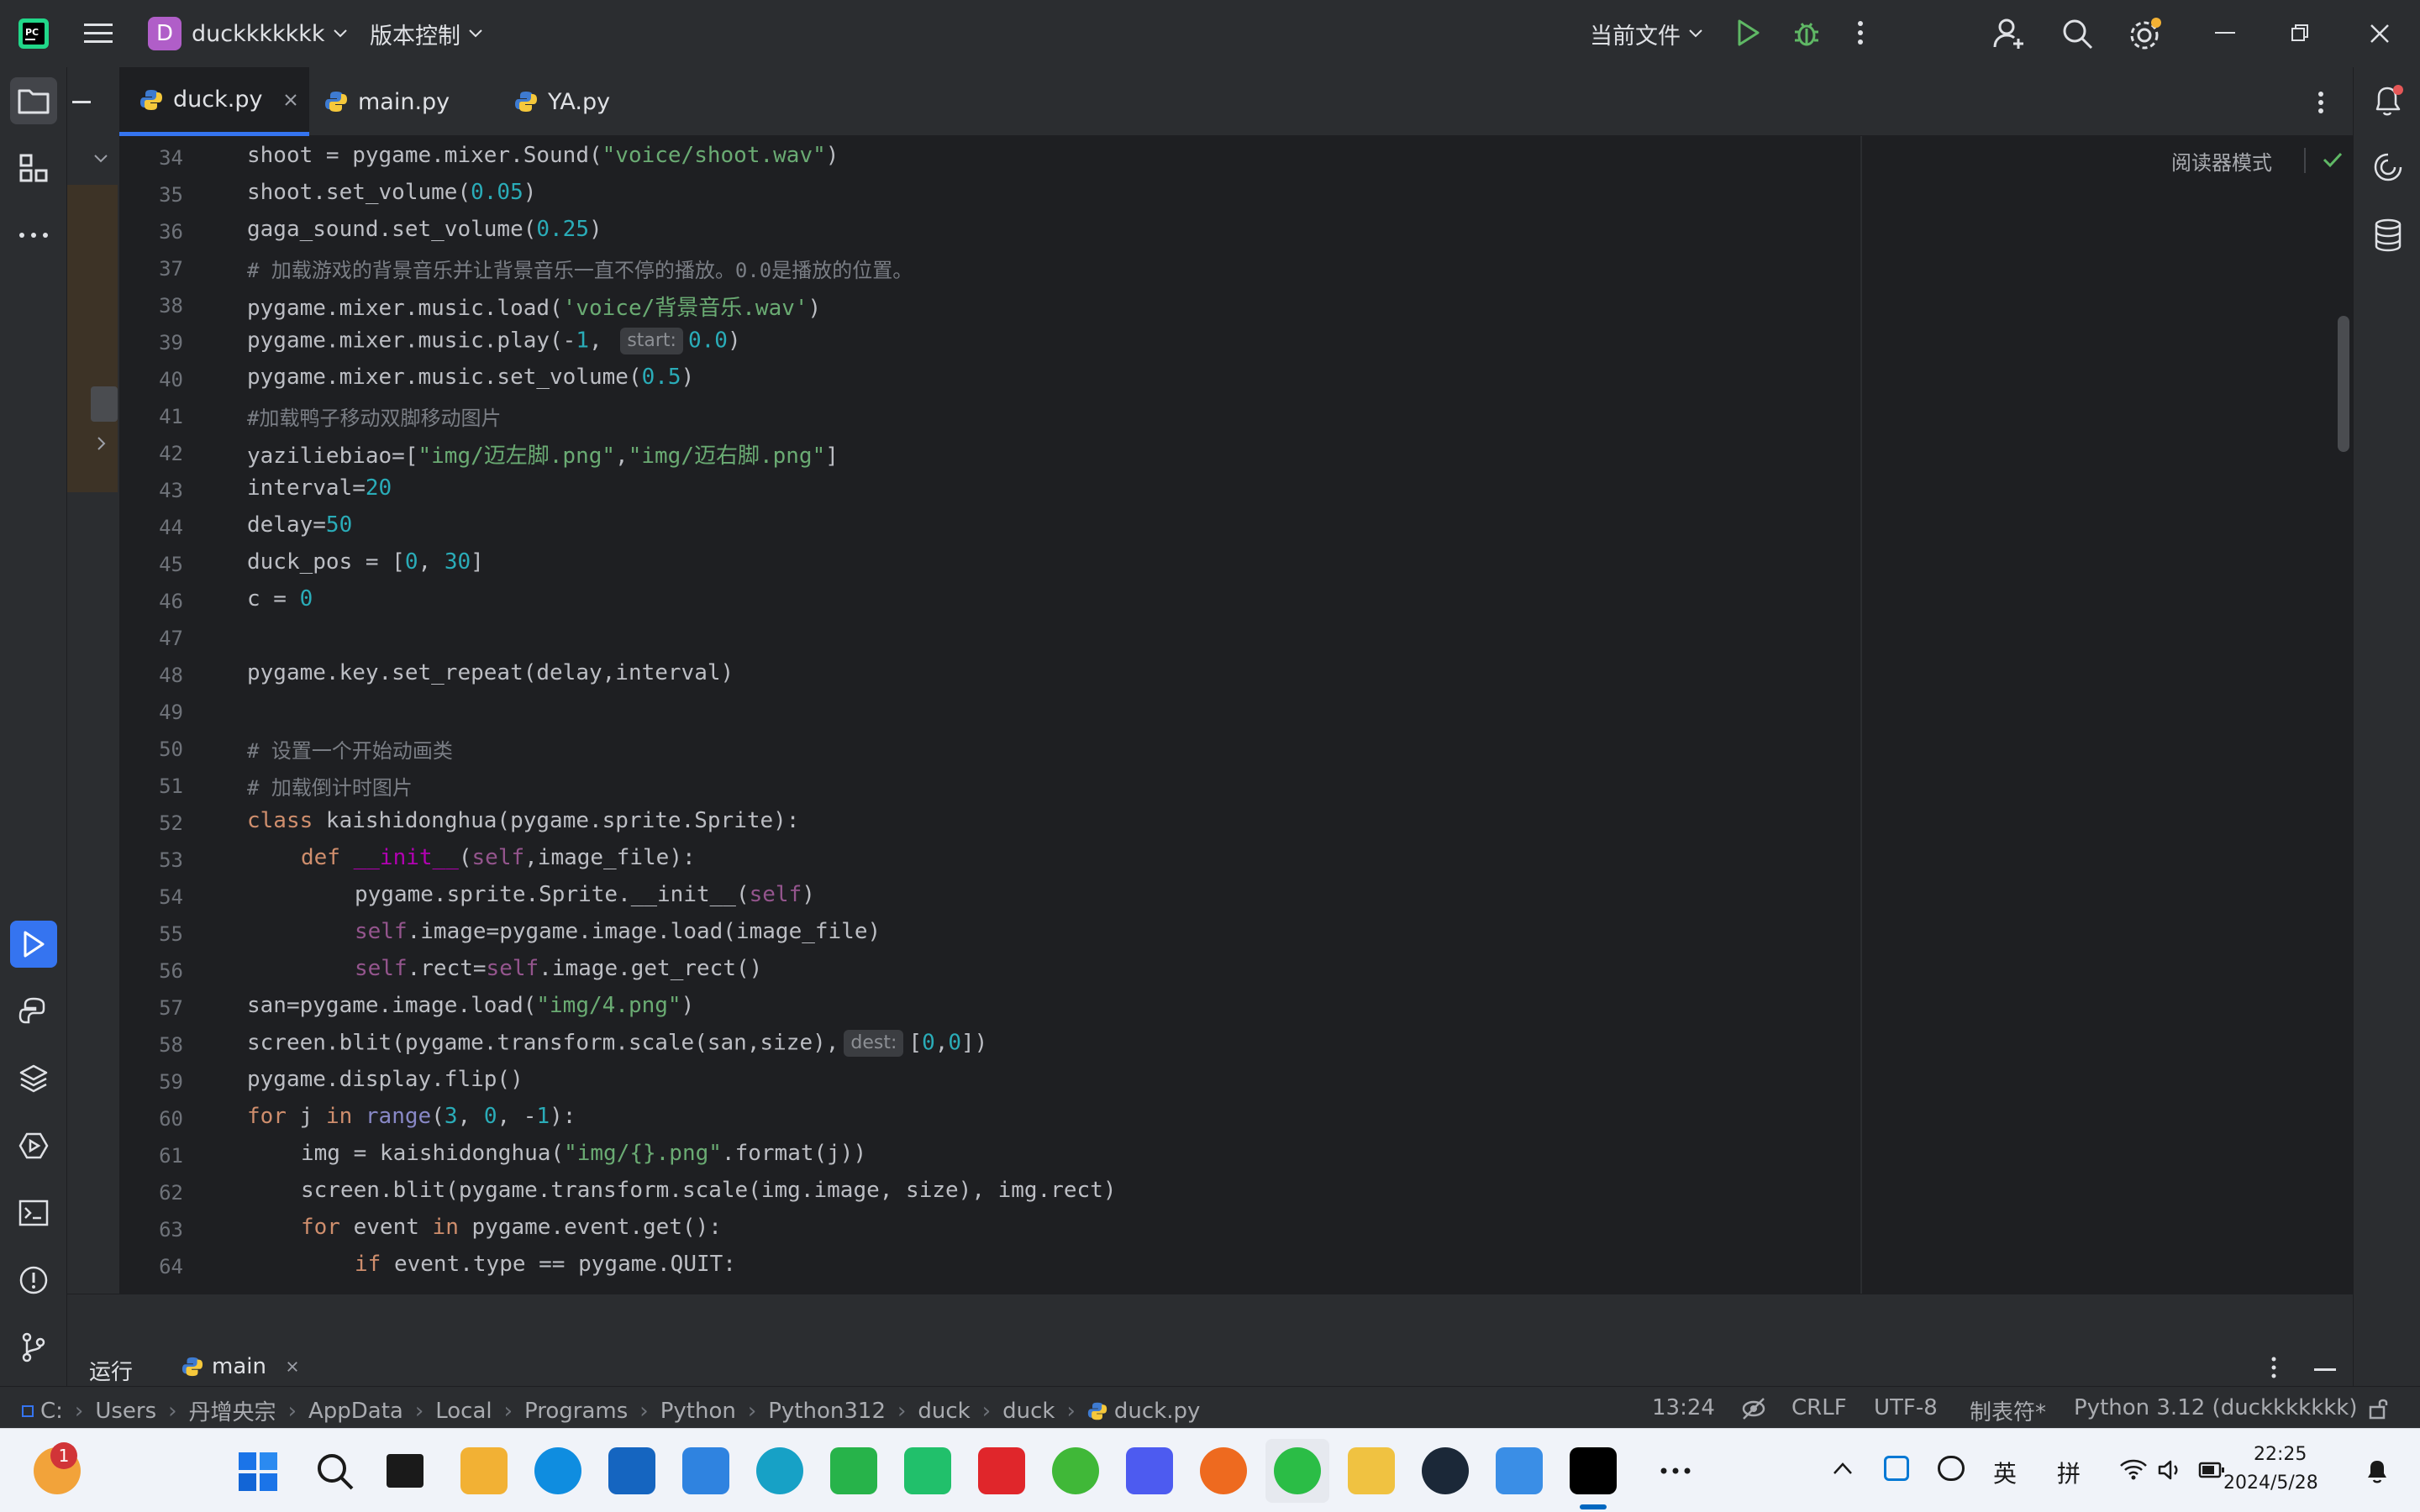 The height and width of the screenshot is (1512, 2420). What do you see at coordinates (319, 488) in the screenshot?
I see `code-line-43: interval=20` at bounding box center [319, 488].